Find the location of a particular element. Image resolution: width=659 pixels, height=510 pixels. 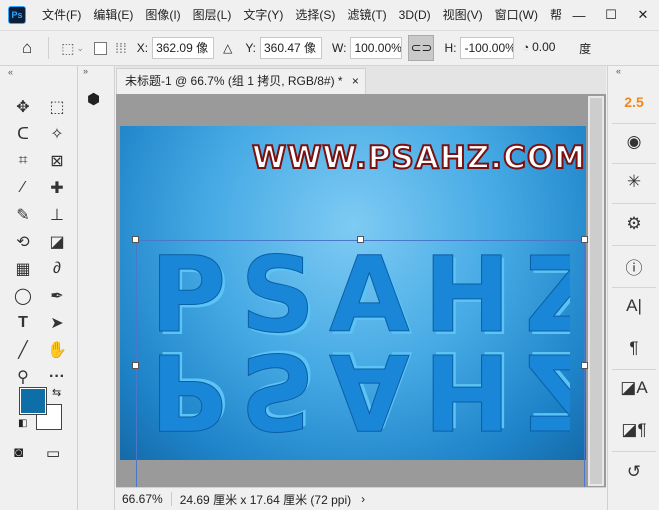

move-tool-icon: ✥ is located at coordinates (23, 107).